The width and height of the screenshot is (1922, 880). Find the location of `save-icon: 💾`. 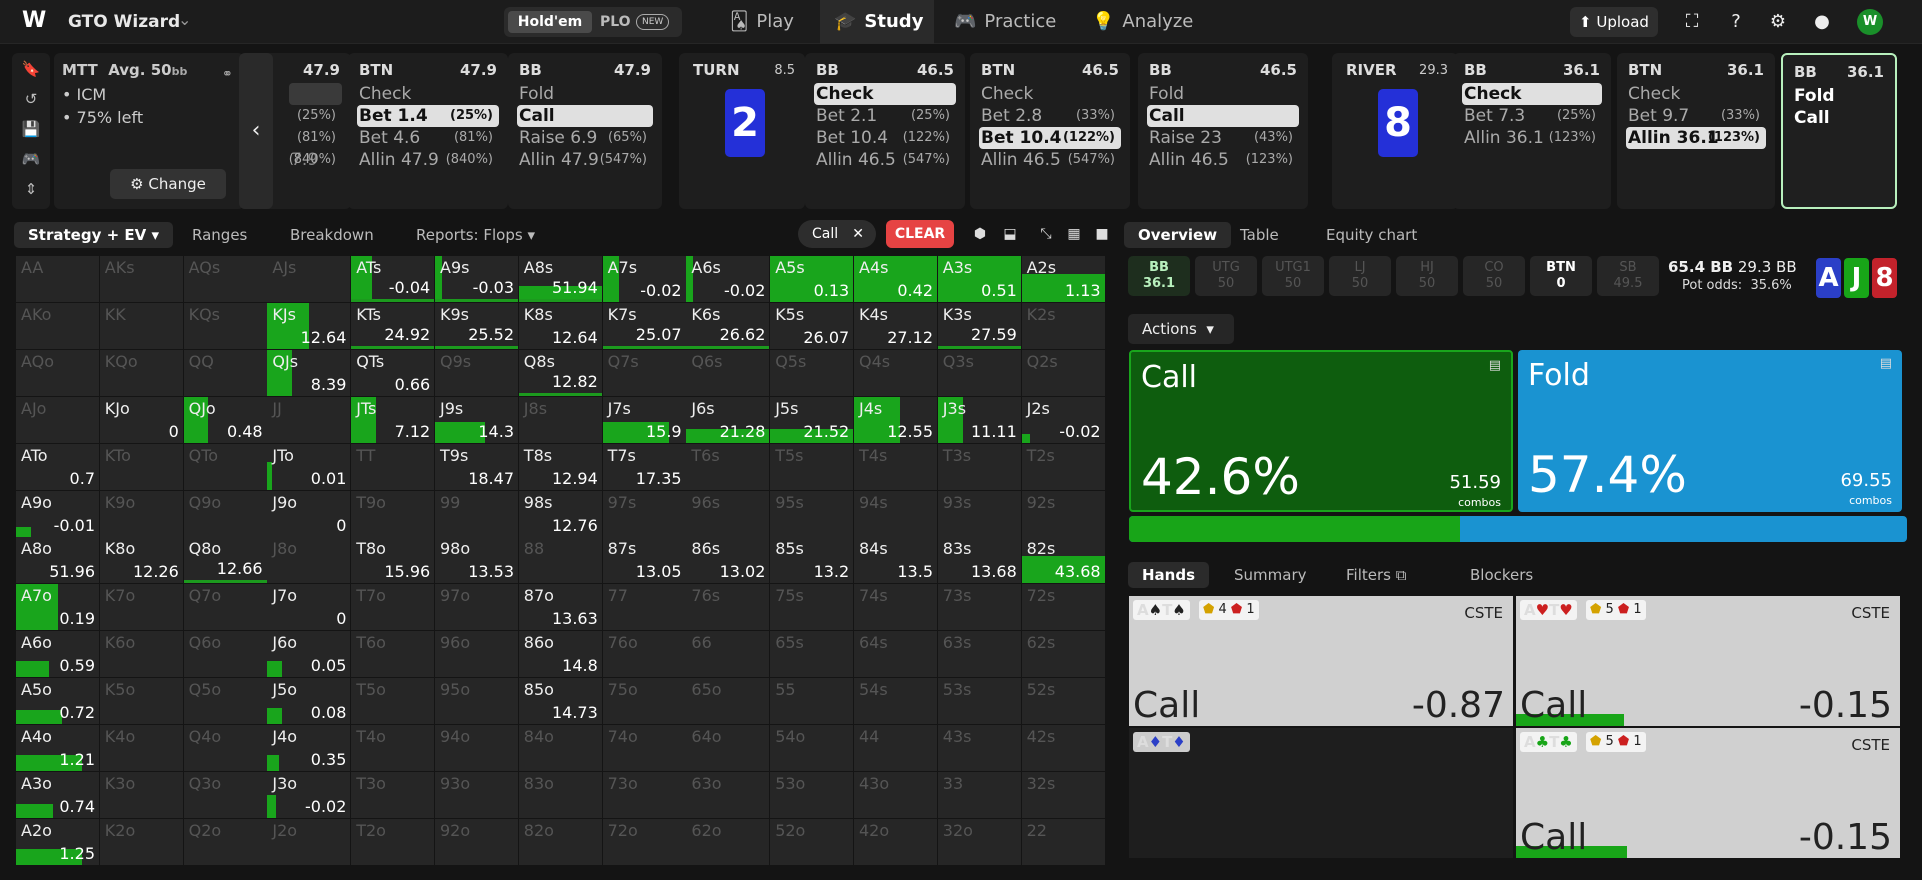

save-icon: 💾 is located at coordinates (31, 129).